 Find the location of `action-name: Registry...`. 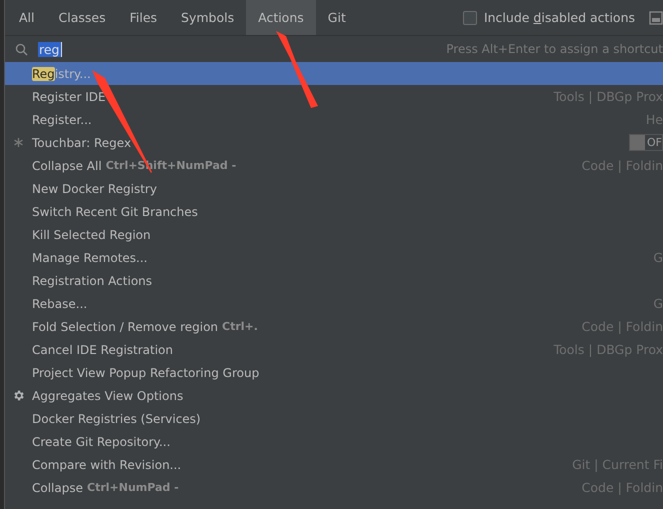

action-name: Registry... is located at coordinates (61, 73).